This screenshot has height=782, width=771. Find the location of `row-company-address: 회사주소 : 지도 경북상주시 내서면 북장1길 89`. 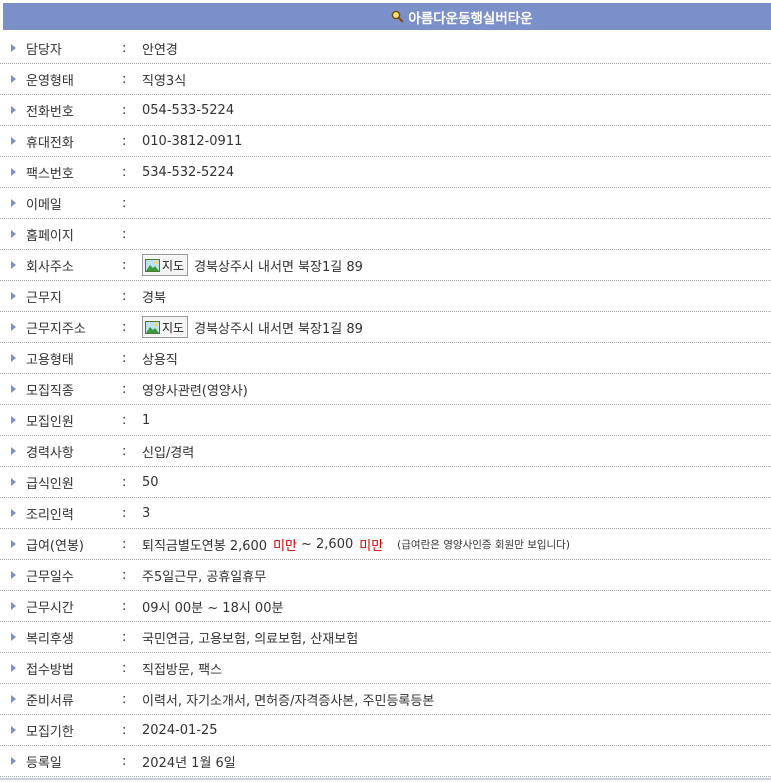

row-company-address: 회사주소 : 지도 경북상주시 내서면 북장1길 89 is located at coordinates (385, 265).